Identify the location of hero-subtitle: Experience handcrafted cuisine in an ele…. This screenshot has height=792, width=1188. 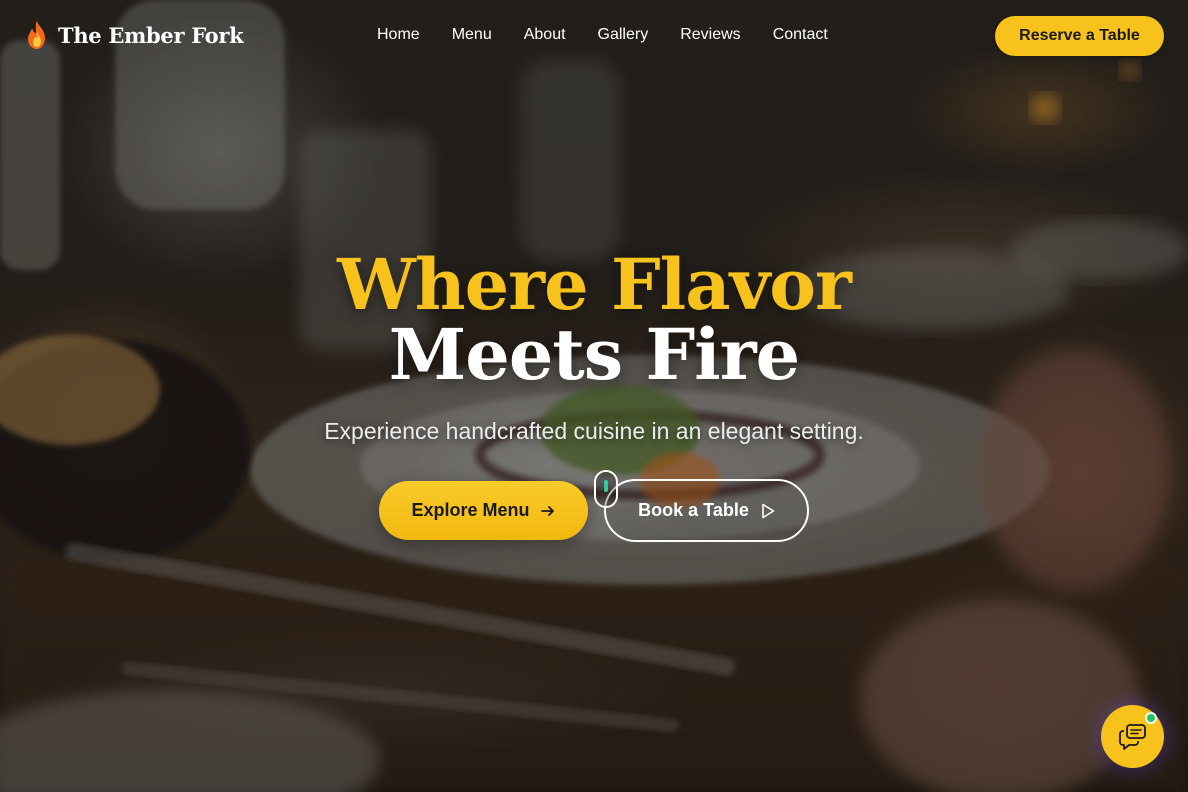
(594, 431).